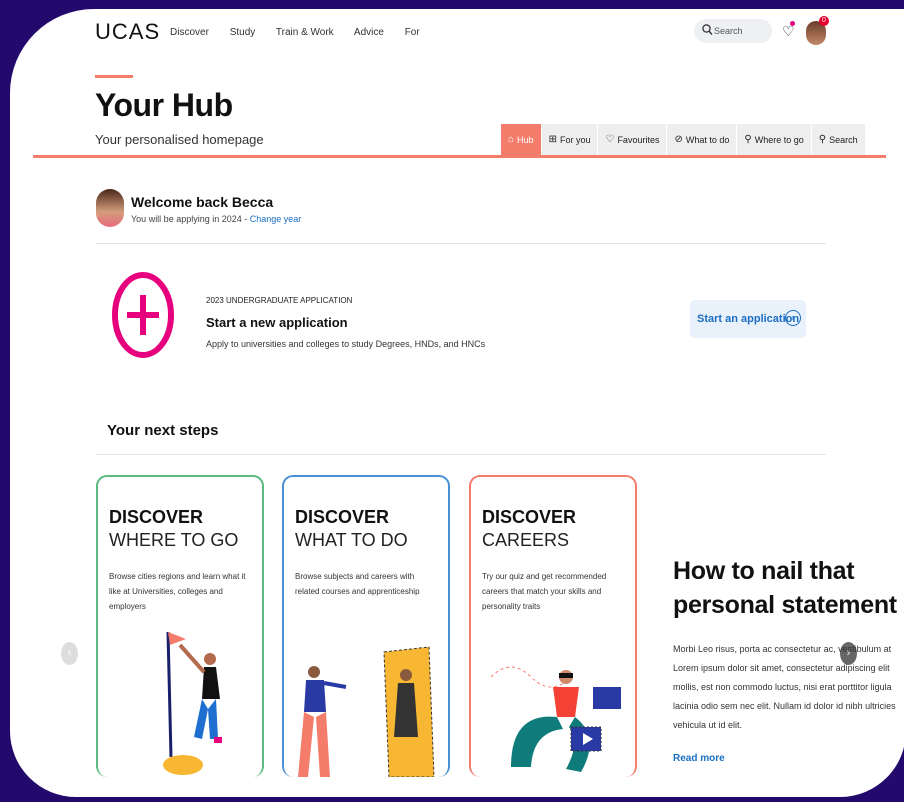 The height and width of the screenshot is (802, 904). I want to click on chevron-right-icon: ›, so click(793, 318).